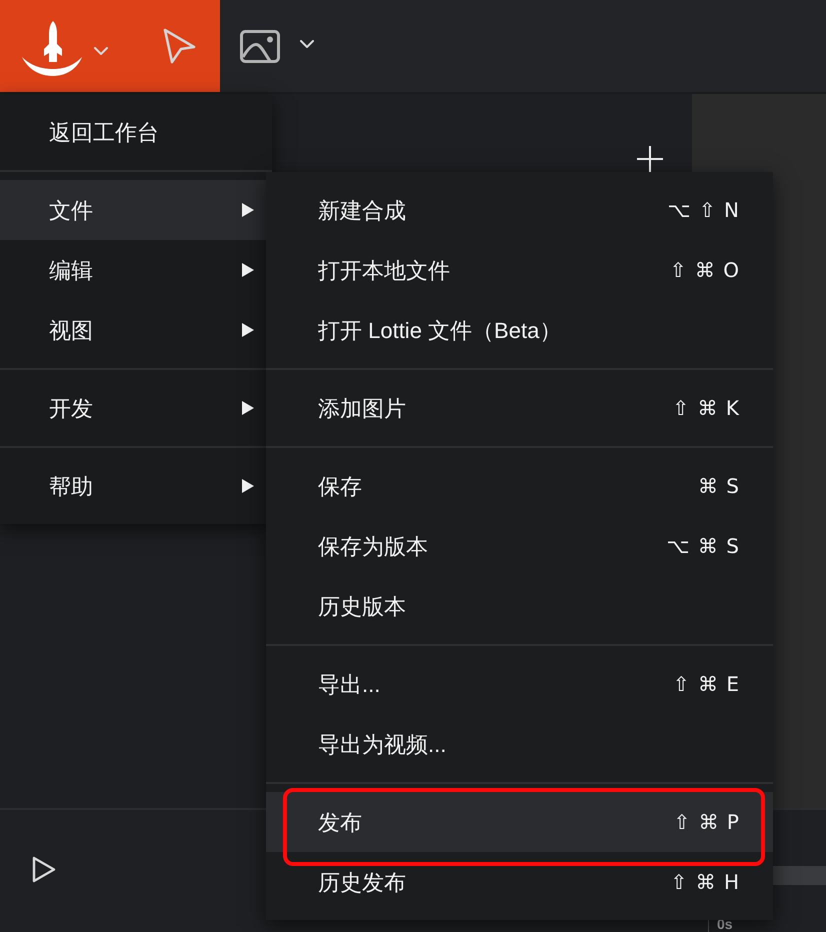 The image size is (826, 932). Describe the element at coordinates (705, 270) in the screenshot. I see `shortcut-label: ⇧ ⌘ O` at that location.